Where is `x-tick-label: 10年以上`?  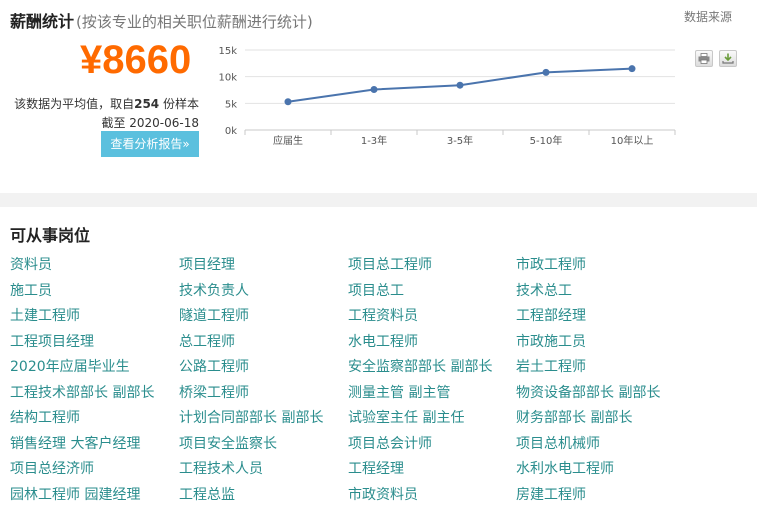
x-tick-label: 10年以上 is located at coordinates (632, 140).